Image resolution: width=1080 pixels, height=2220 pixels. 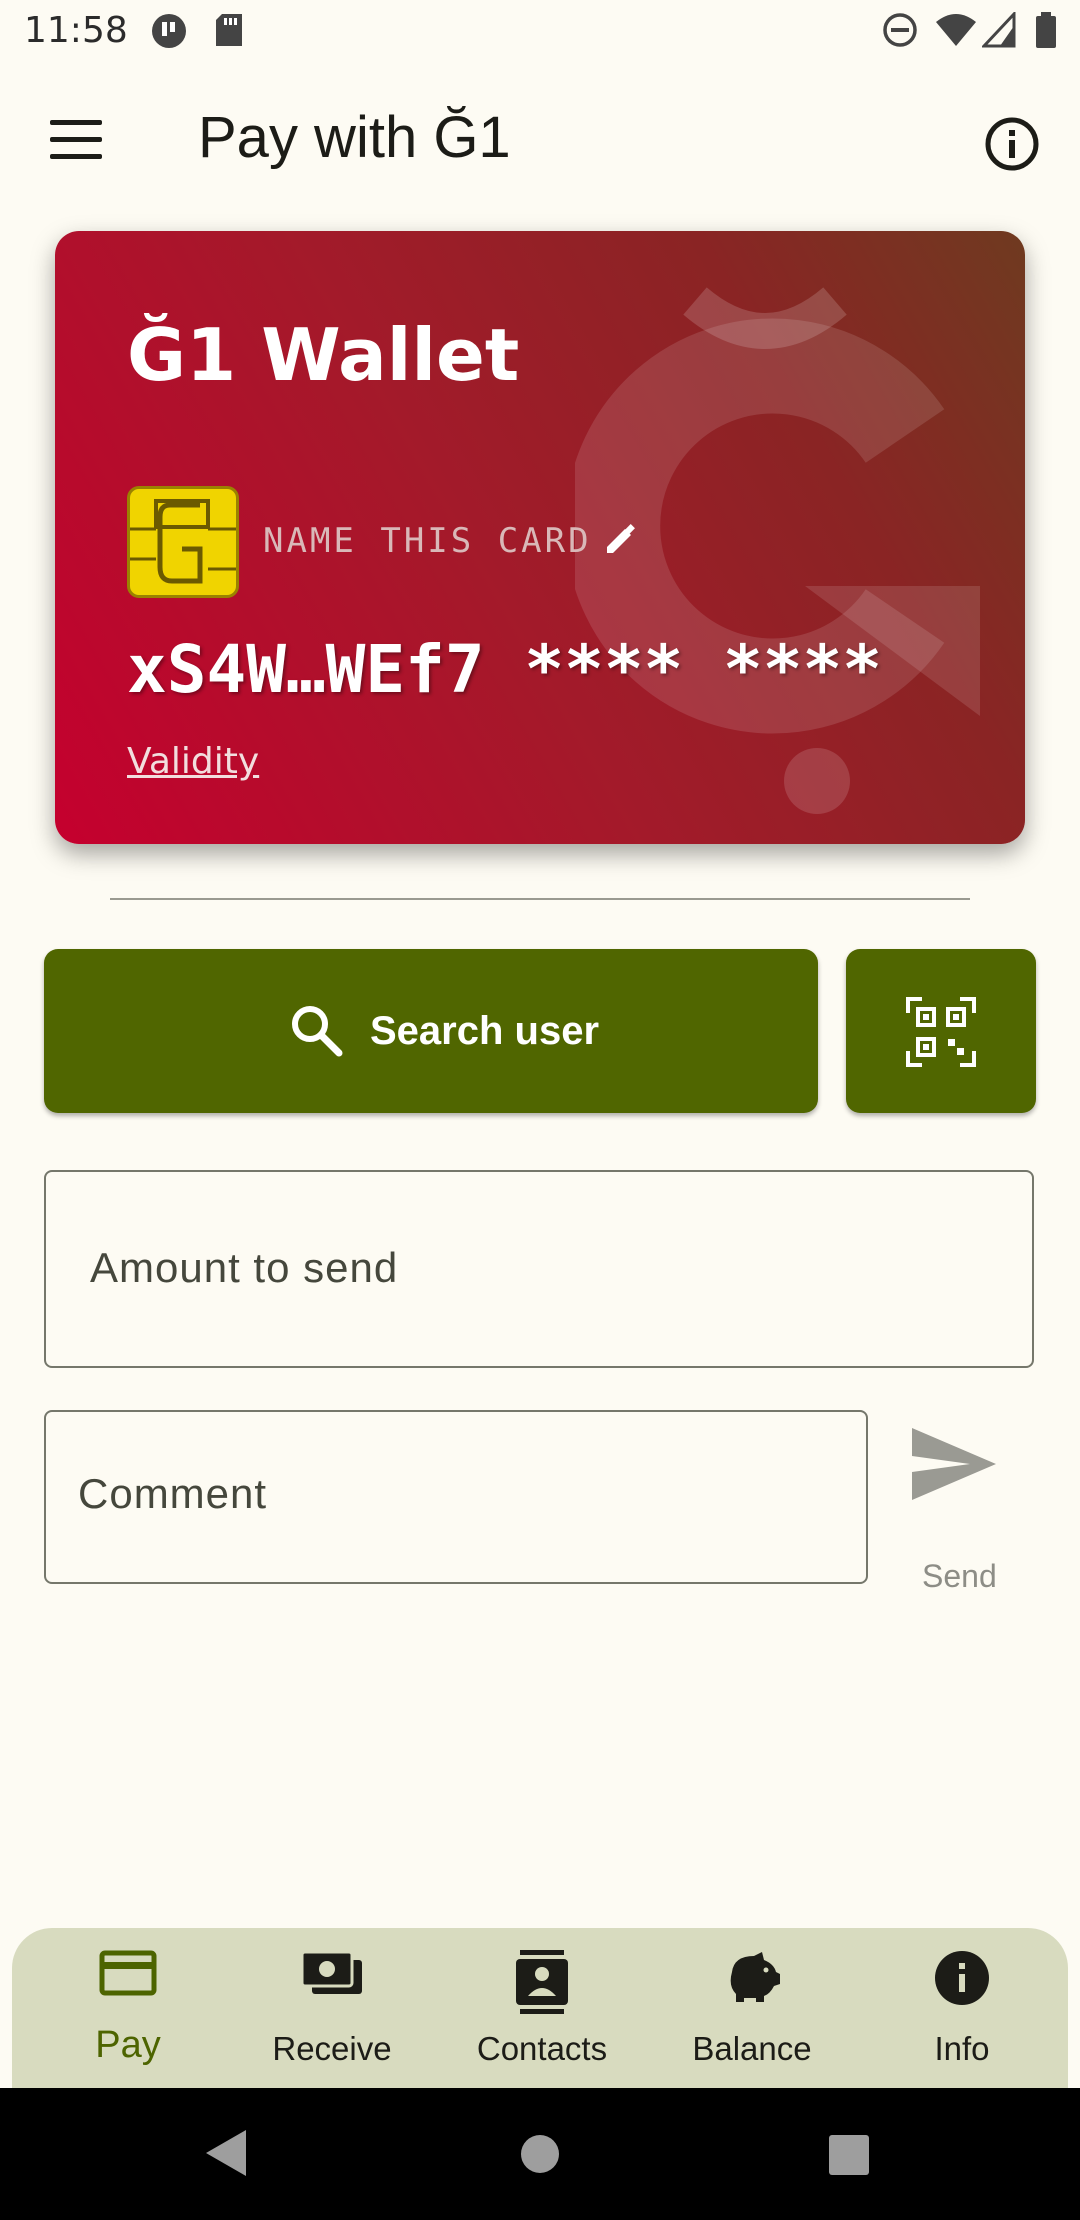 What do you see at coordinates (849, 2155) in the screenshot?
I see `recents-icon` at bounding box center [849, 2155].